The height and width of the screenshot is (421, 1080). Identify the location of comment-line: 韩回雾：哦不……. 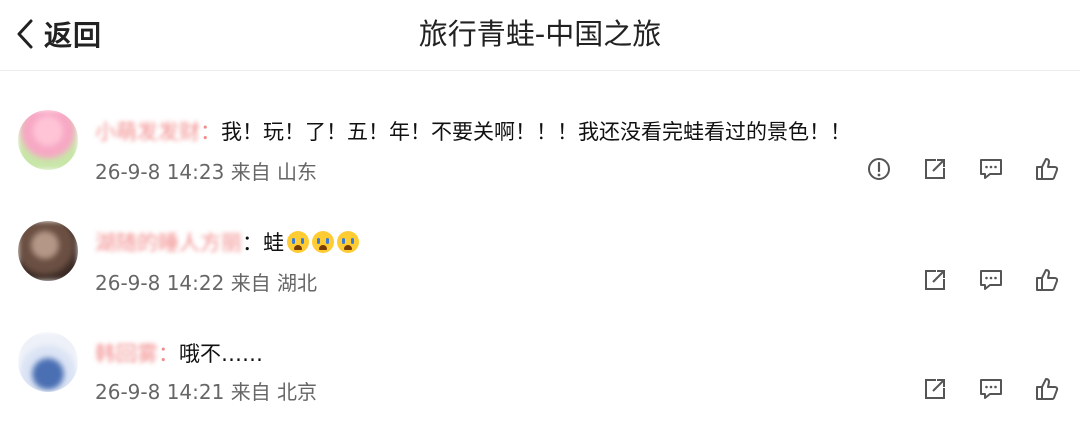
(179, 353).